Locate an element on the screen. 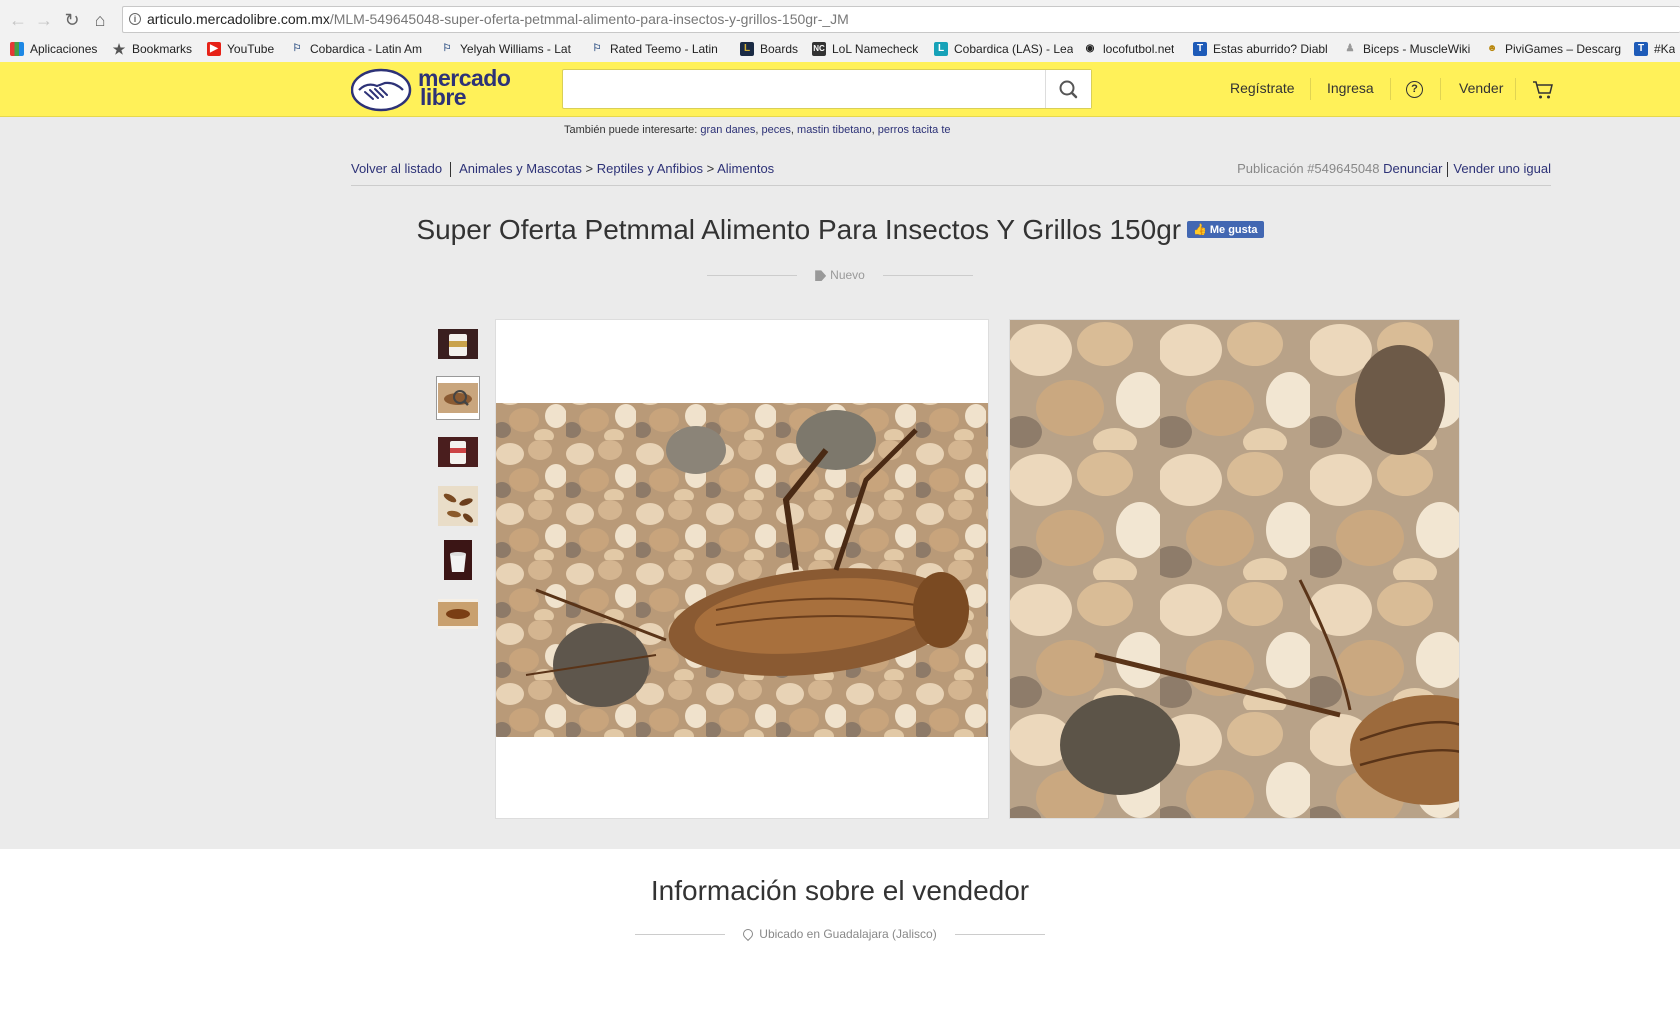 The image size is (1680, 1013). tag-icon is located at coordinates (821, 276).